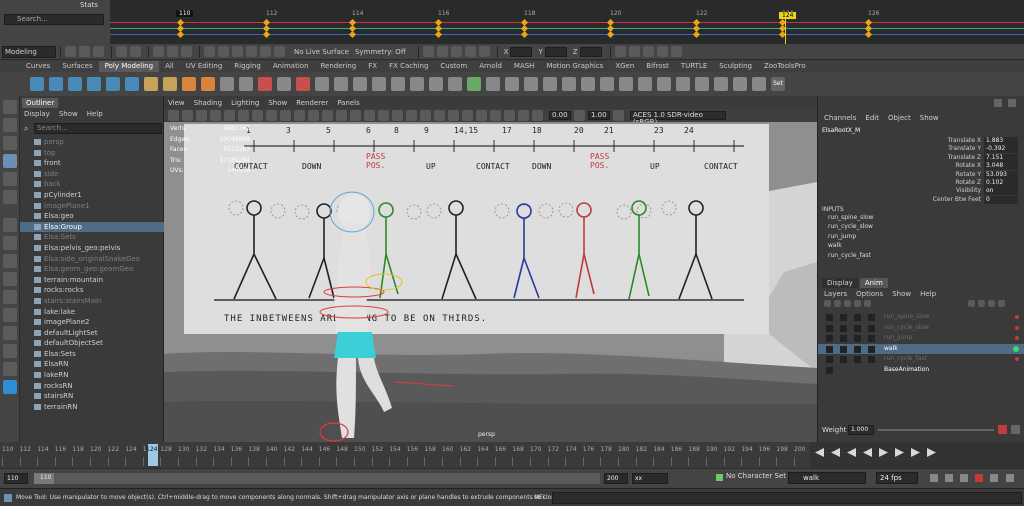  I want to click on hypershade-layout-icon, so click(10, 297).